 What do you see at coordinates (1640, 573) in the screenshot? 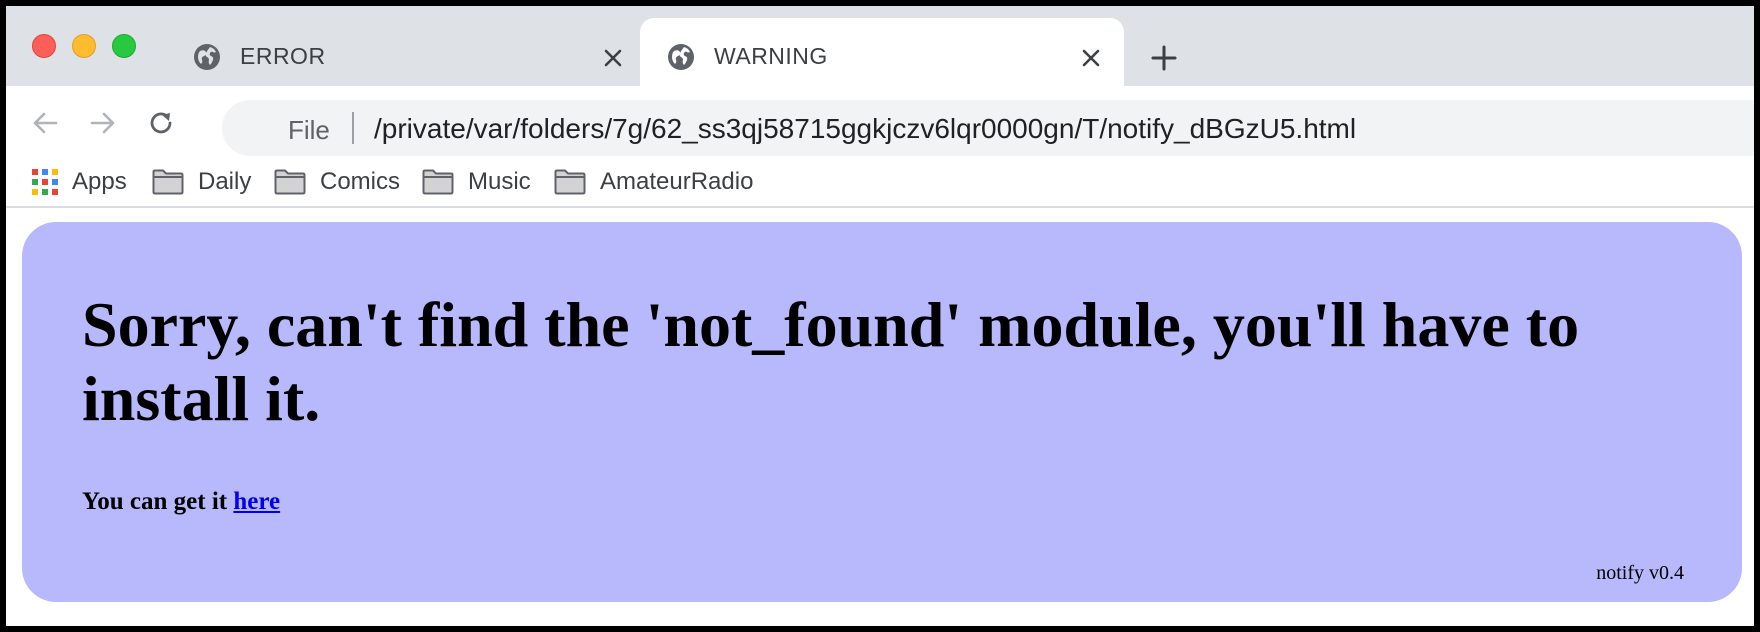
I see `version-label: notify v0.4` at bounding box center [1640, 573].